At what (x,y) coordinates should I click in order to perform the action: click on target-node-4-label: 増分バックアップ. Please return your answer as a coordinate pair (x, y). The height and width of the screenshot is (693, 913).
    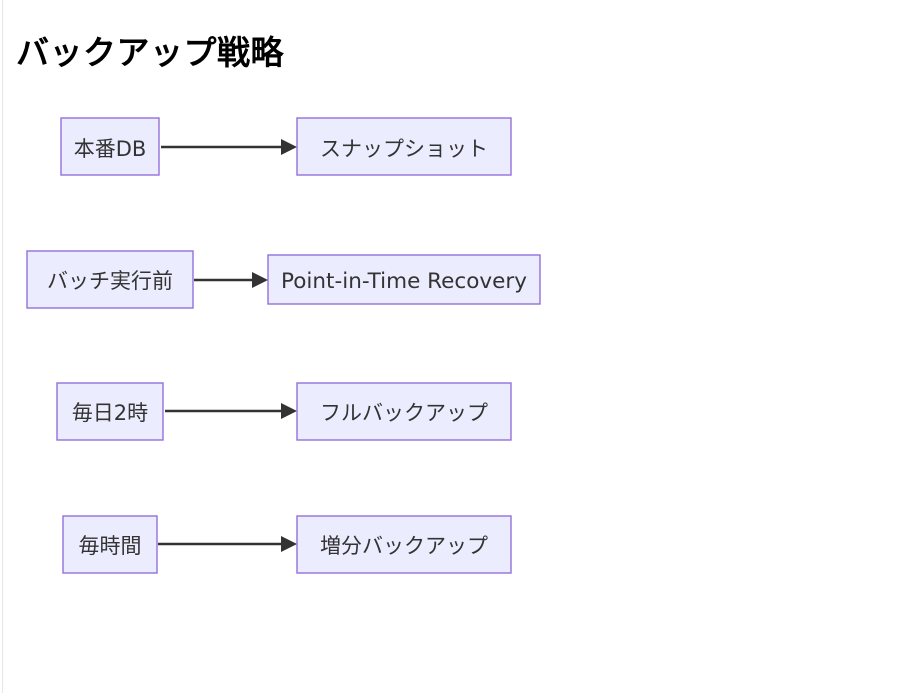
    Looking at the image, I should click on (404, 546).